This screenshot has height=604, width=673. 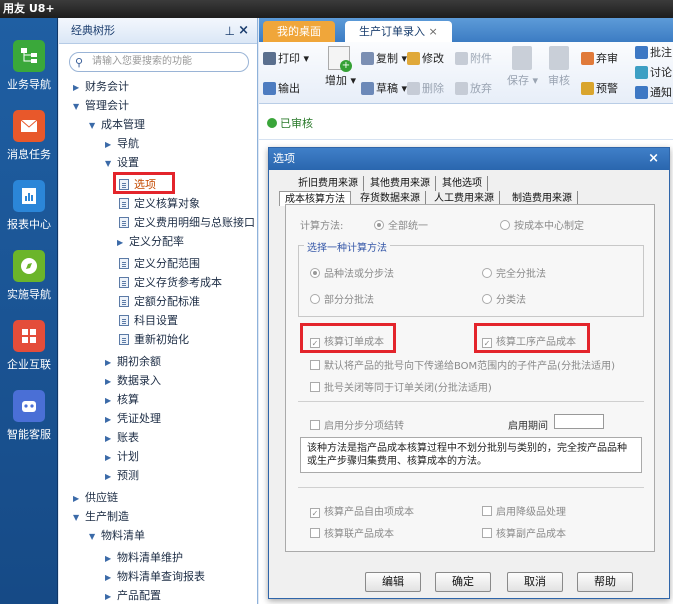 I want to click on modify-button: 修改, so click(x=425, y=58).